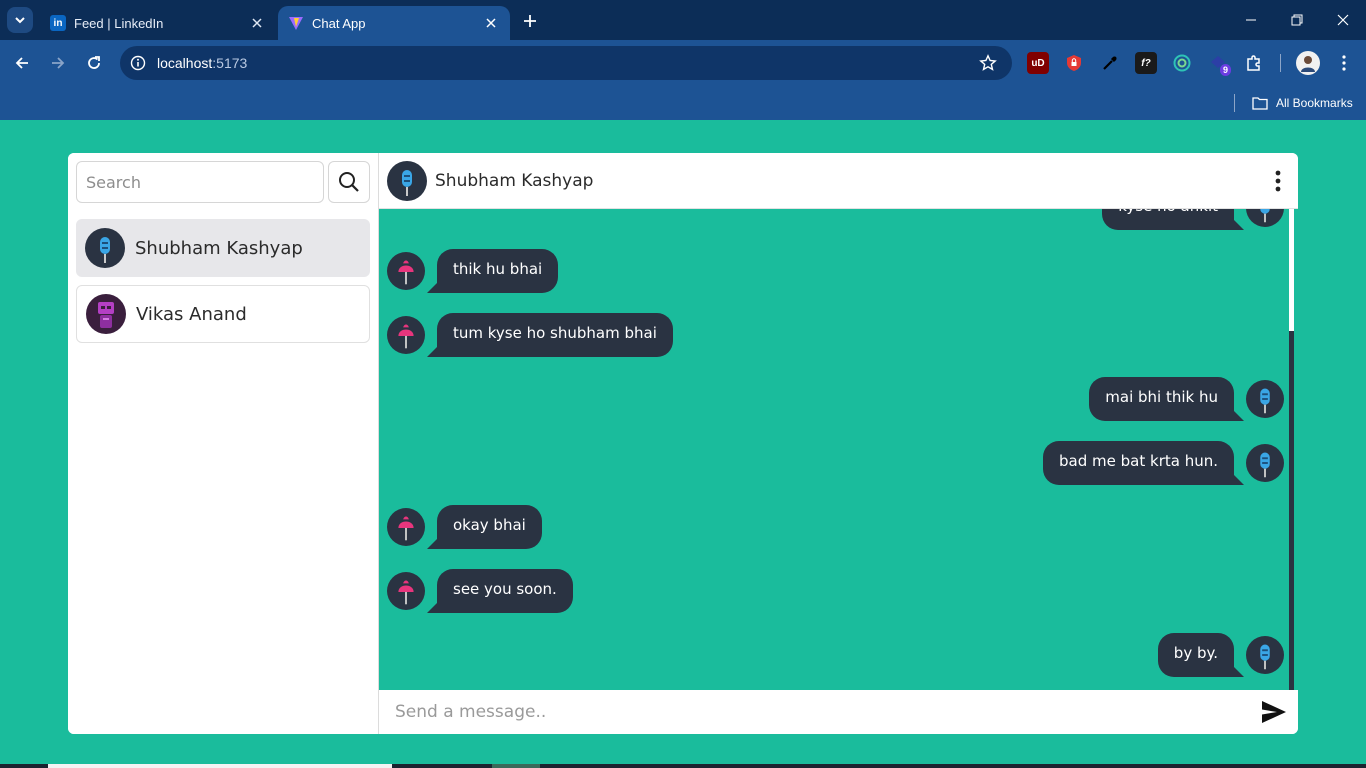 Image resolution: width=1366 pixels, height=768 pixels. What do you see at coordinates (394, 23) in the screenshot?
I see `tab-chat-app: Chat App` at bounding box center [394, 23].